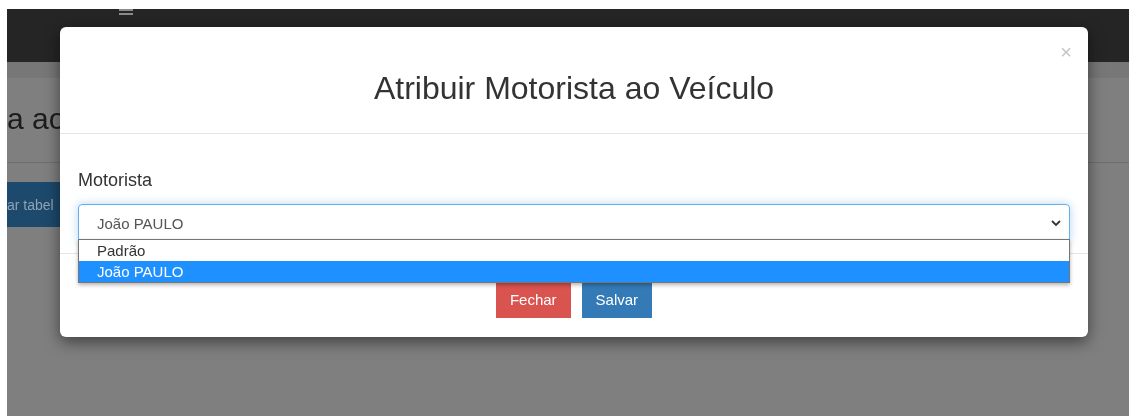  What do you see at coordinates (574, 250) in the screenshot?
I see `dropdown-option: Padrão` at bounding box center [574, 250].